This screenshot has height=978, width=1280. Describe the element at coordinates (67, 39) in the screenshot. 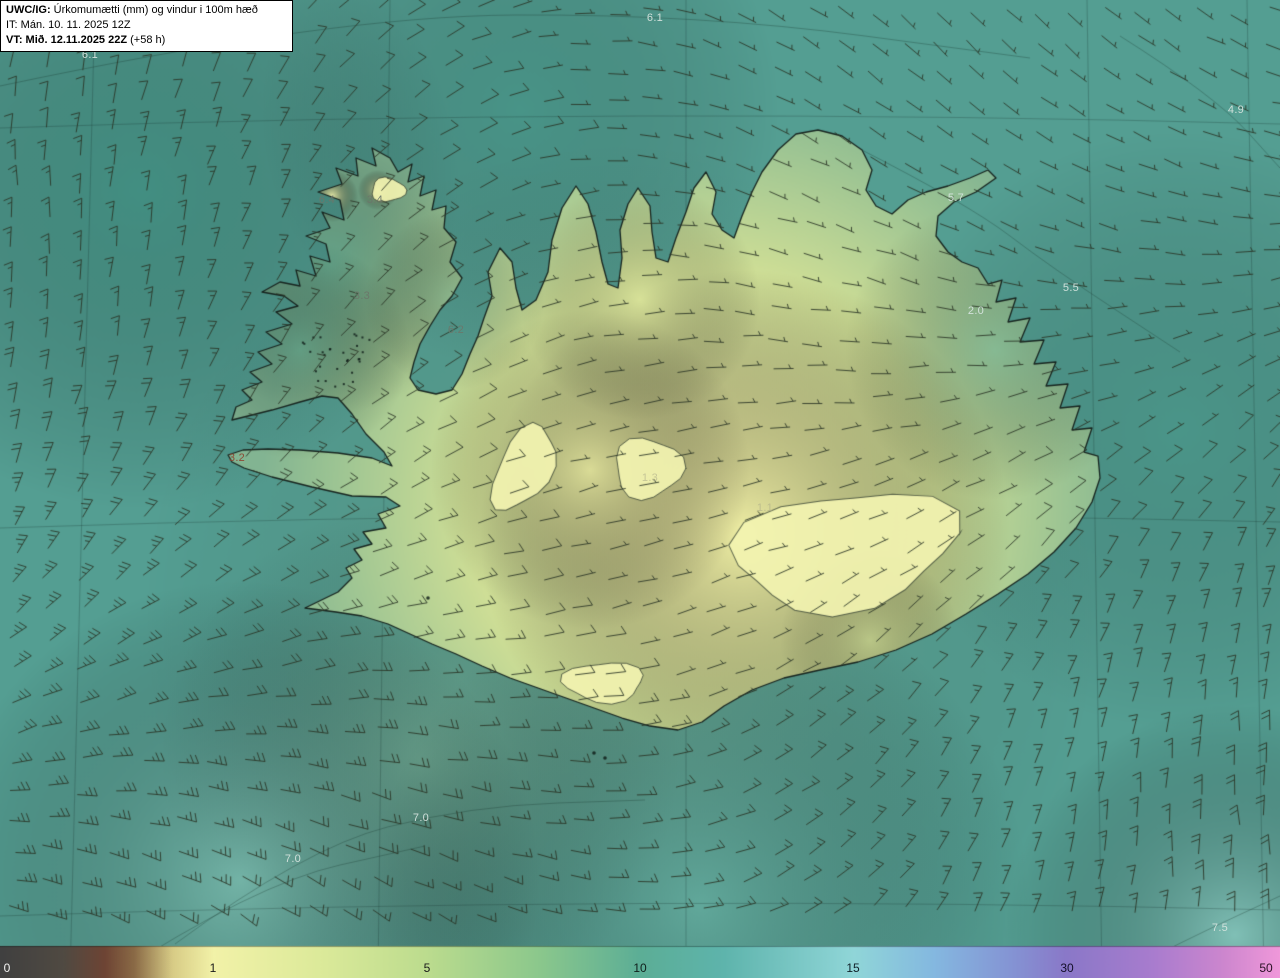

I see `valid-time: VT: Mið. 12.11.2025 22Z` at that location.